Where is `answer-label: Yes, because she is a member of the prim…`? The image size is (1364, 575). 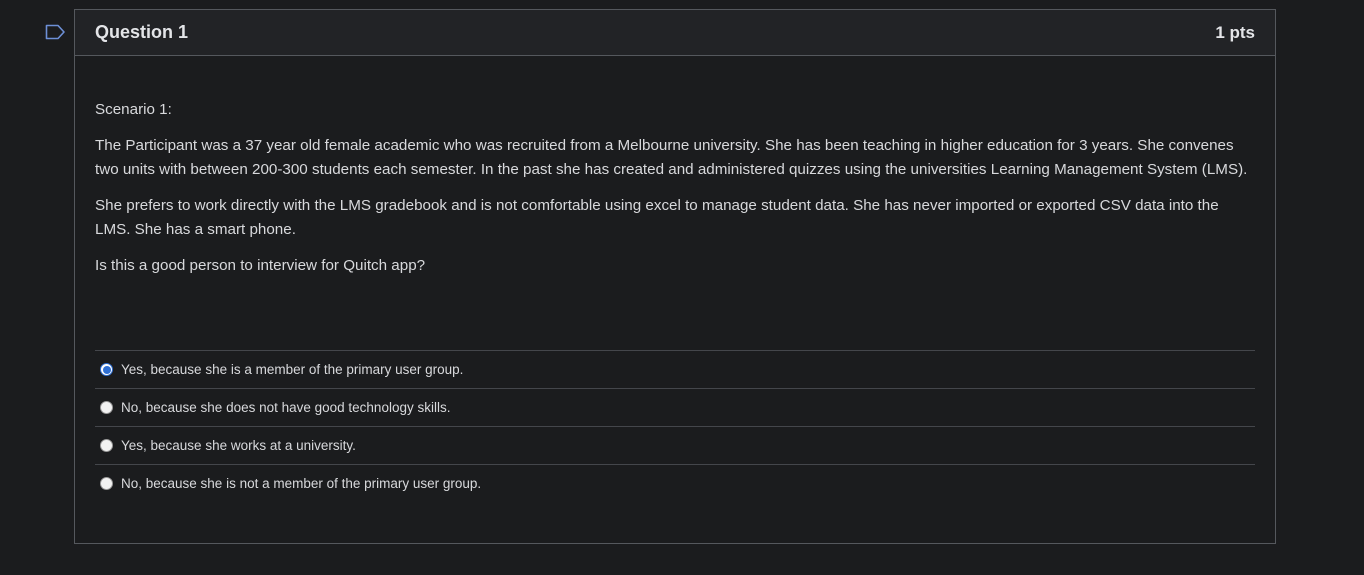
answer-label: Yes, because she is a member of the prim… is located at coordinates (292, 369).